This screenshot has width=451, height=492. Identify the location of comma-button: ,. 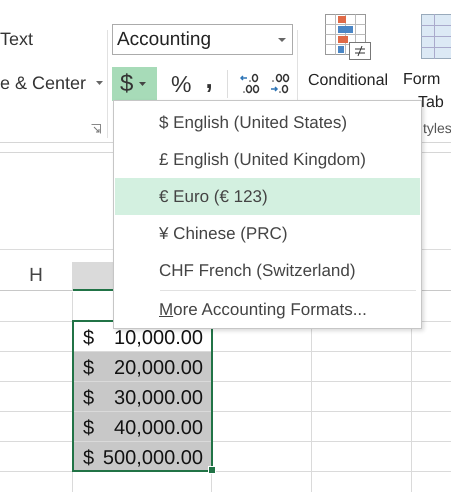
(209, 84).